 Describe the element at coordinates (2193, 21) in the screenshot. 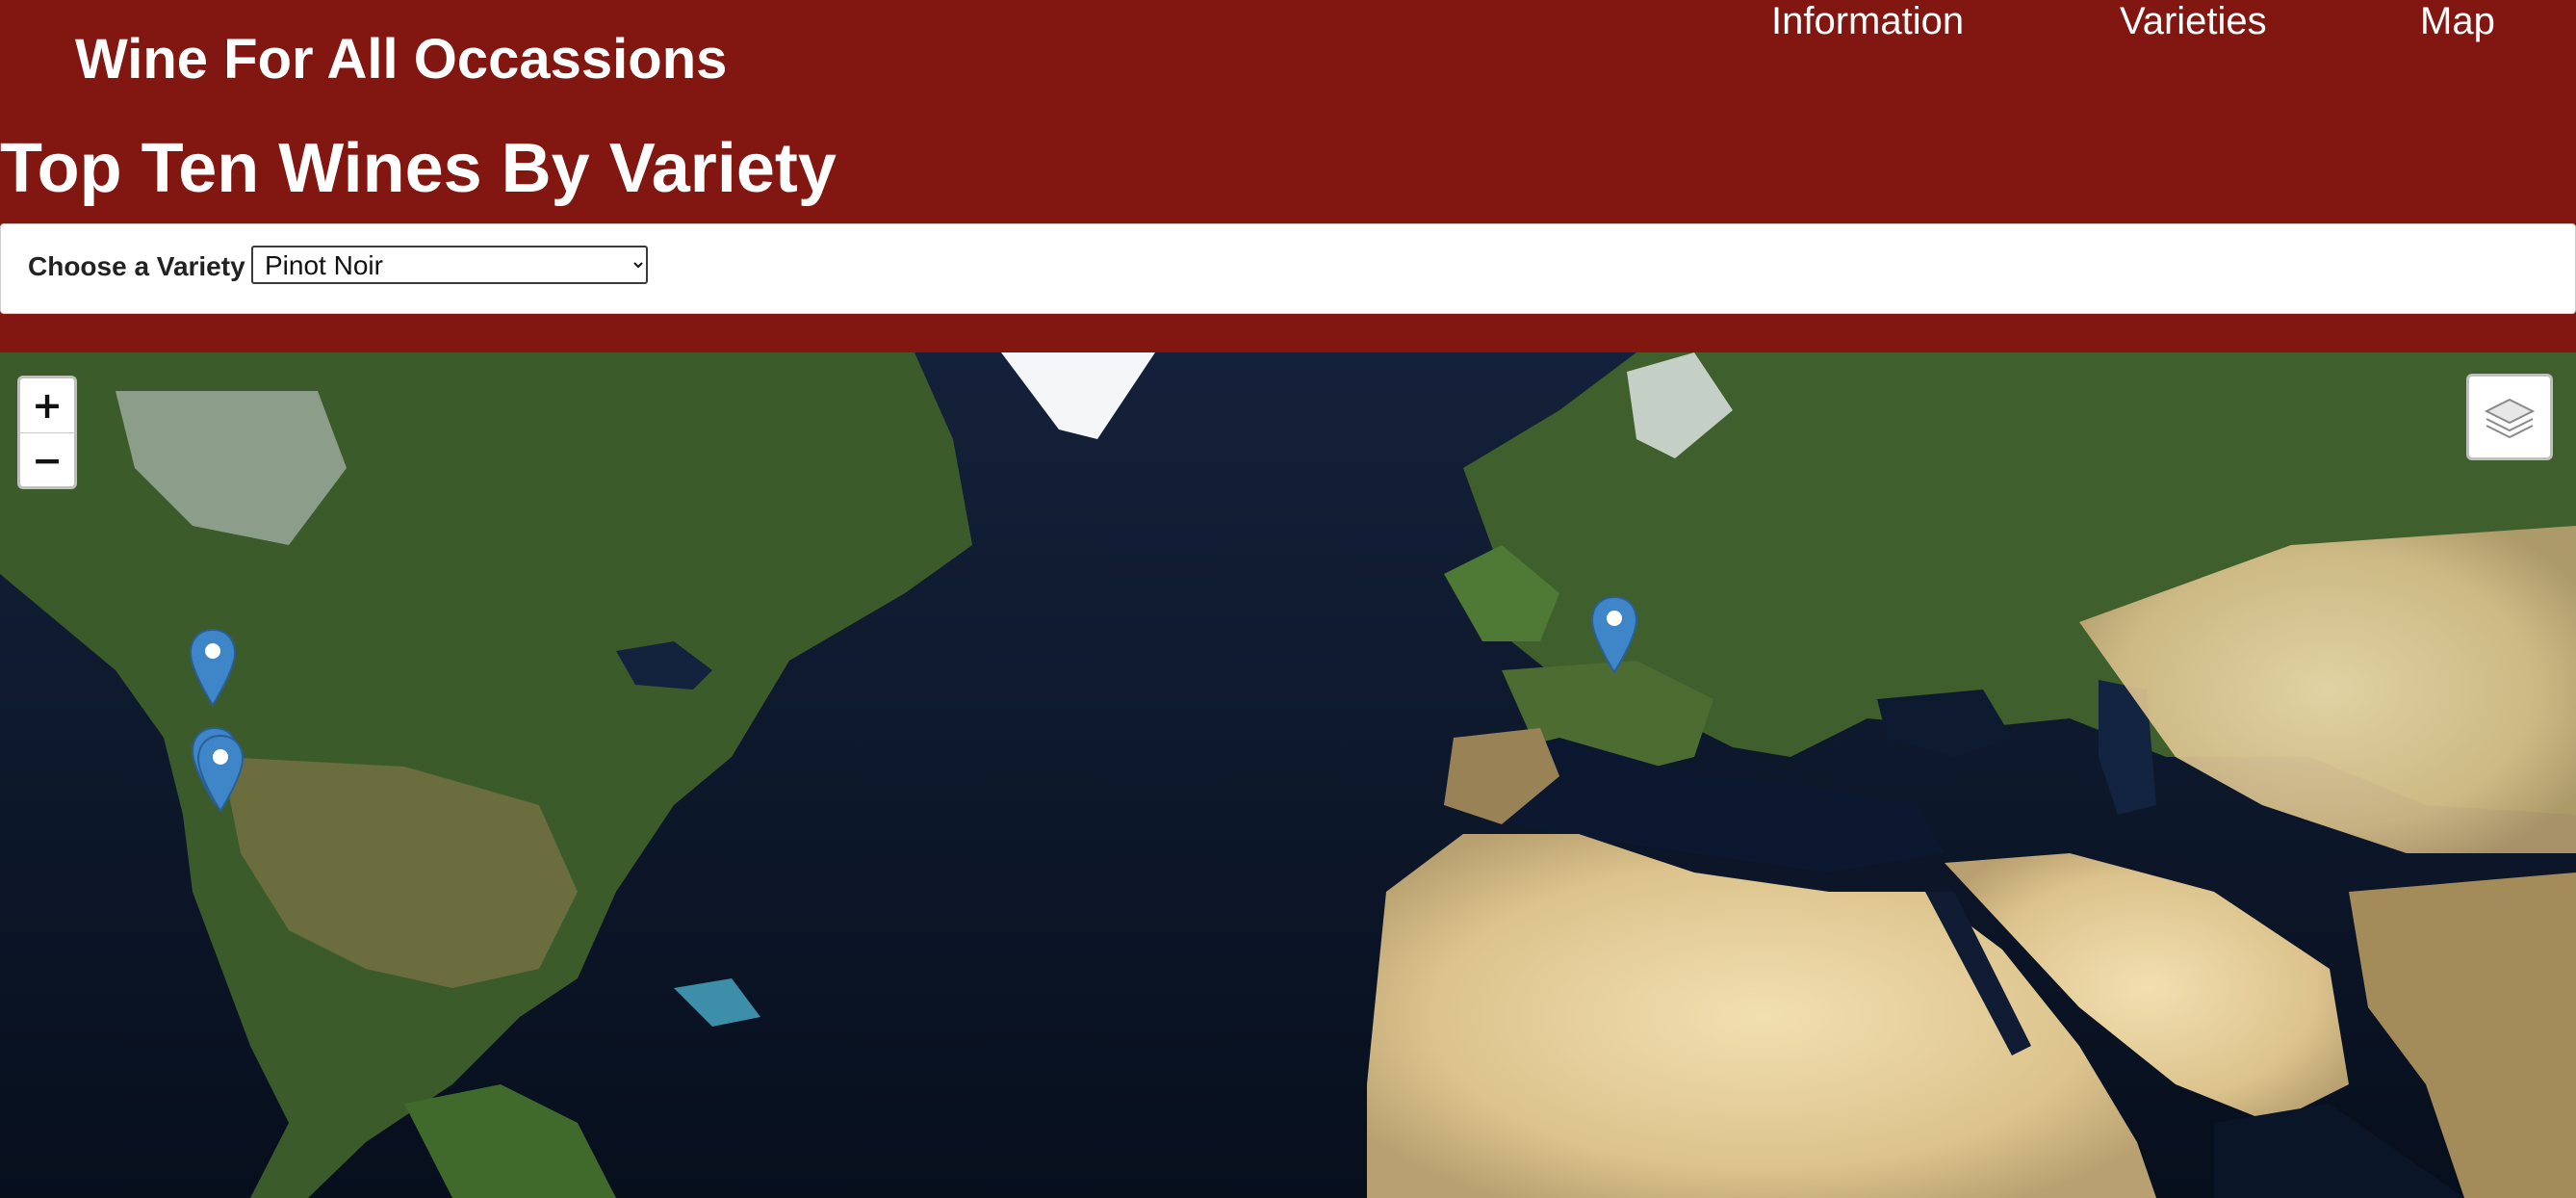

I see `nav-varieties-link: Varieties` at that location.